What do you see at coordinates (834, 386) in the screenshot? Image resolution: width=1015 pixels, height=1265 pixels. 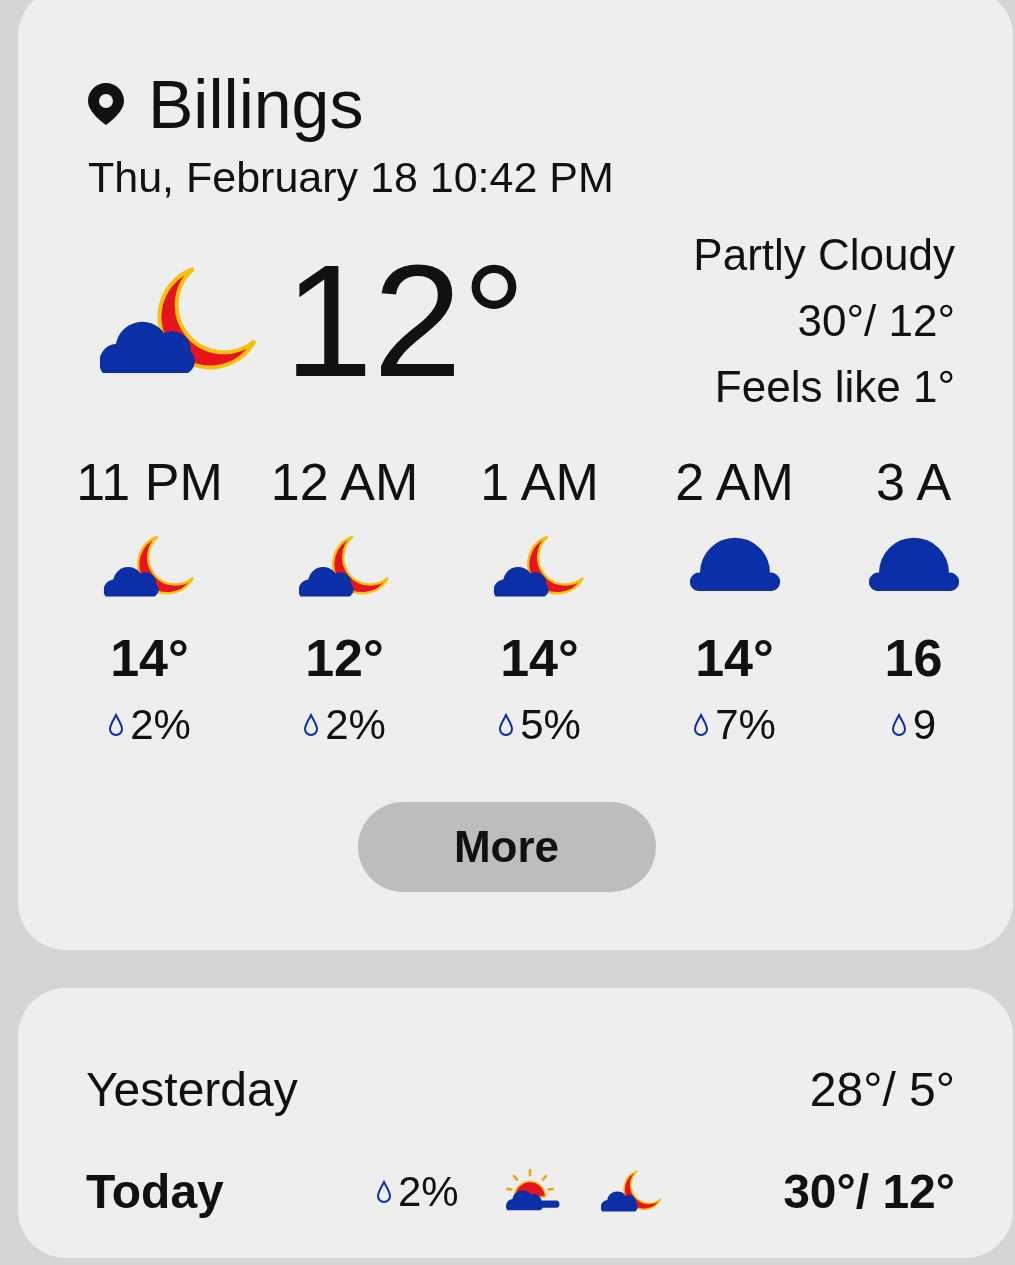 I see `feels-like-text: Feels like 1°` at bounding box center [834, 386].